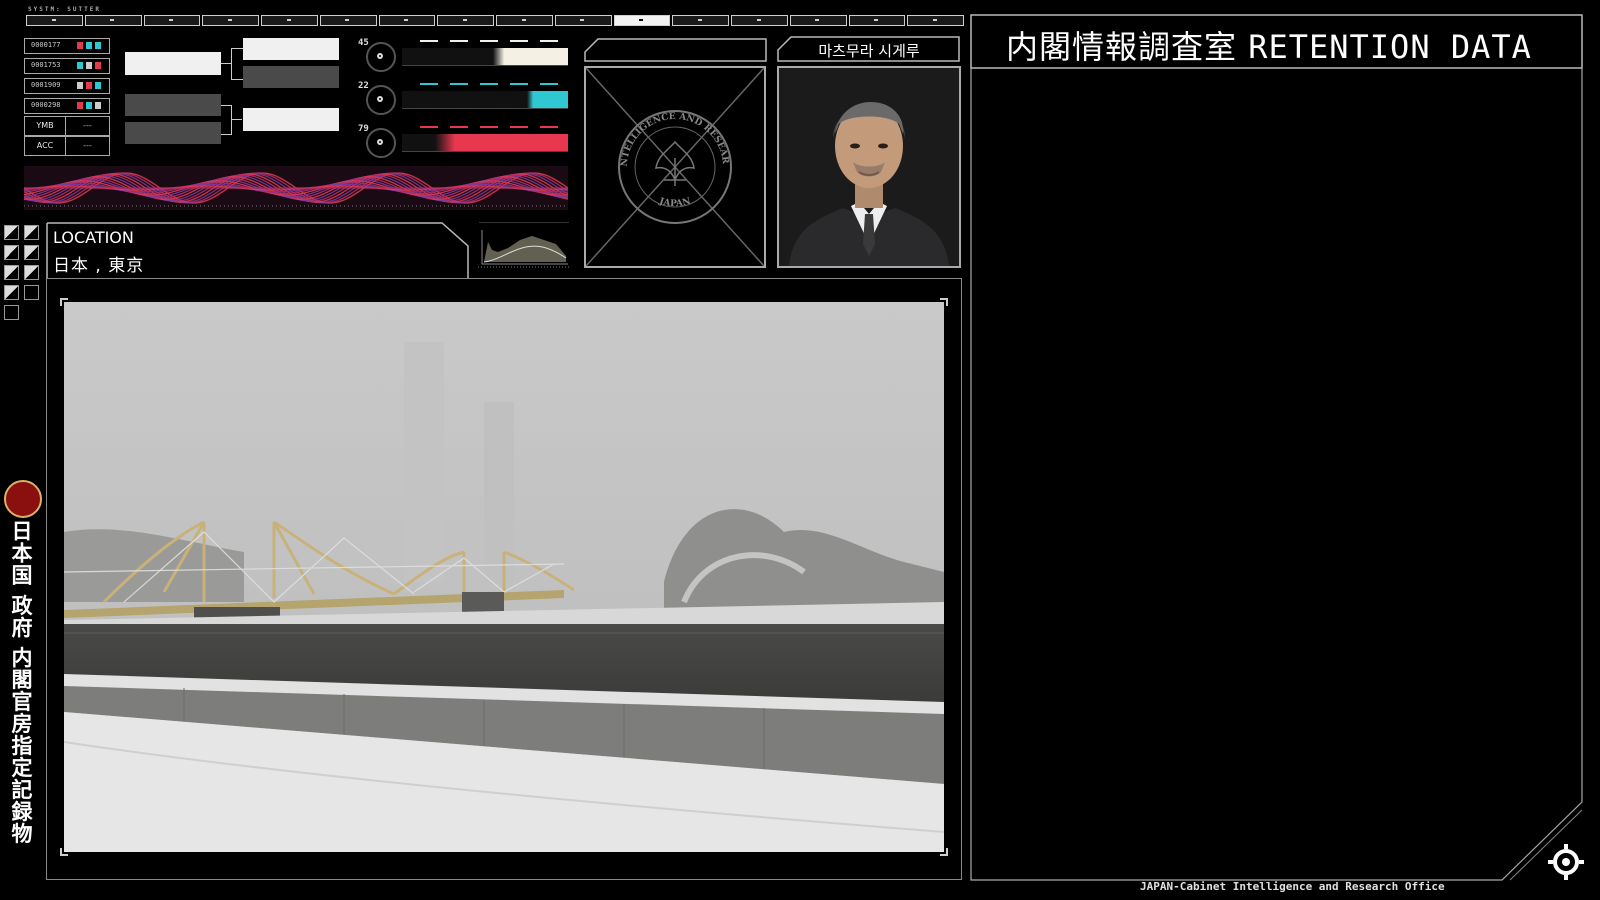 This screenshot has height=900, width=1600. I want to click on location-title: LOCATION, so click(93, 237).